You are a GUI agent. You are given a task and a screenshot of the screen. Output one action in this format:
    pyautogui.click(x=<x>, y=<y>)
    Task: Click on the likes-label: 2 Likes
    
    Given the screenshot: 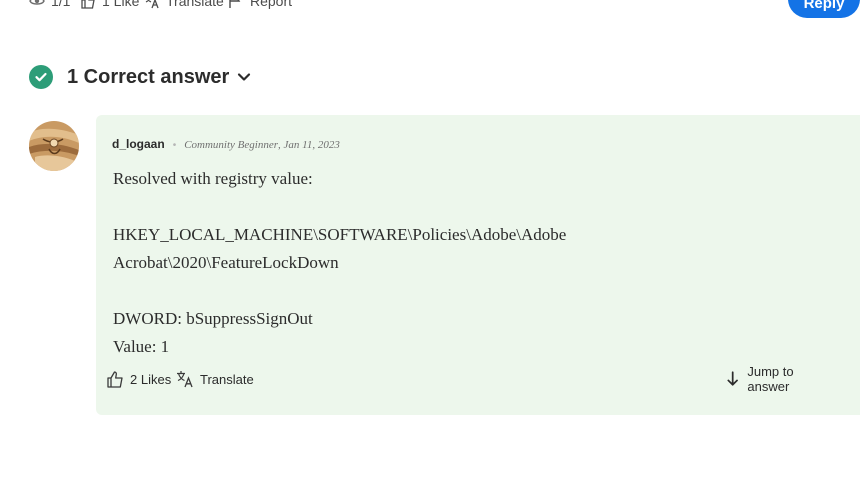 What is the action you would take?
    pyautogui.click(x=151, y=379)
    